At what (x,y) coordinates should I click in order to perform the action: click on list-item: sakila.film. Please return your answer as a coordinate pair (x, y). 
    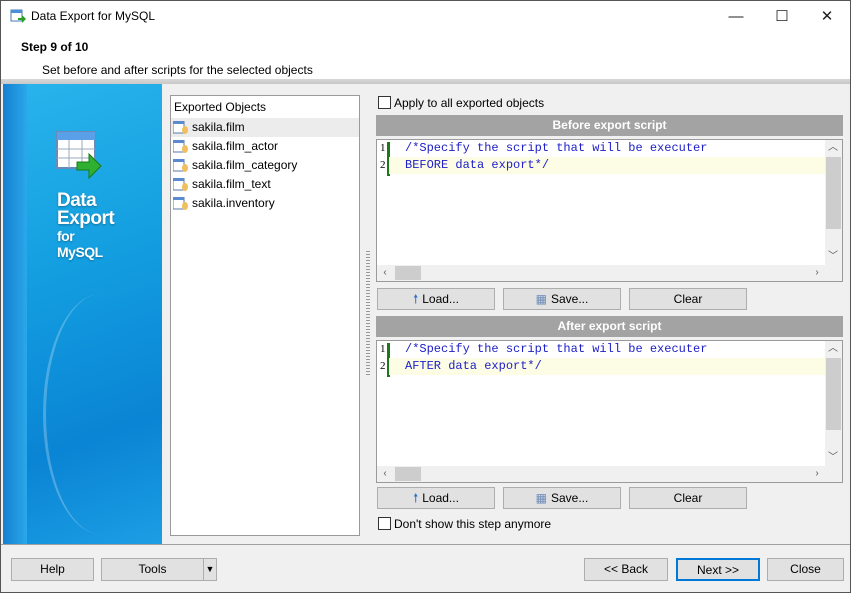
    Looking at the image, I should click on (265, 127).